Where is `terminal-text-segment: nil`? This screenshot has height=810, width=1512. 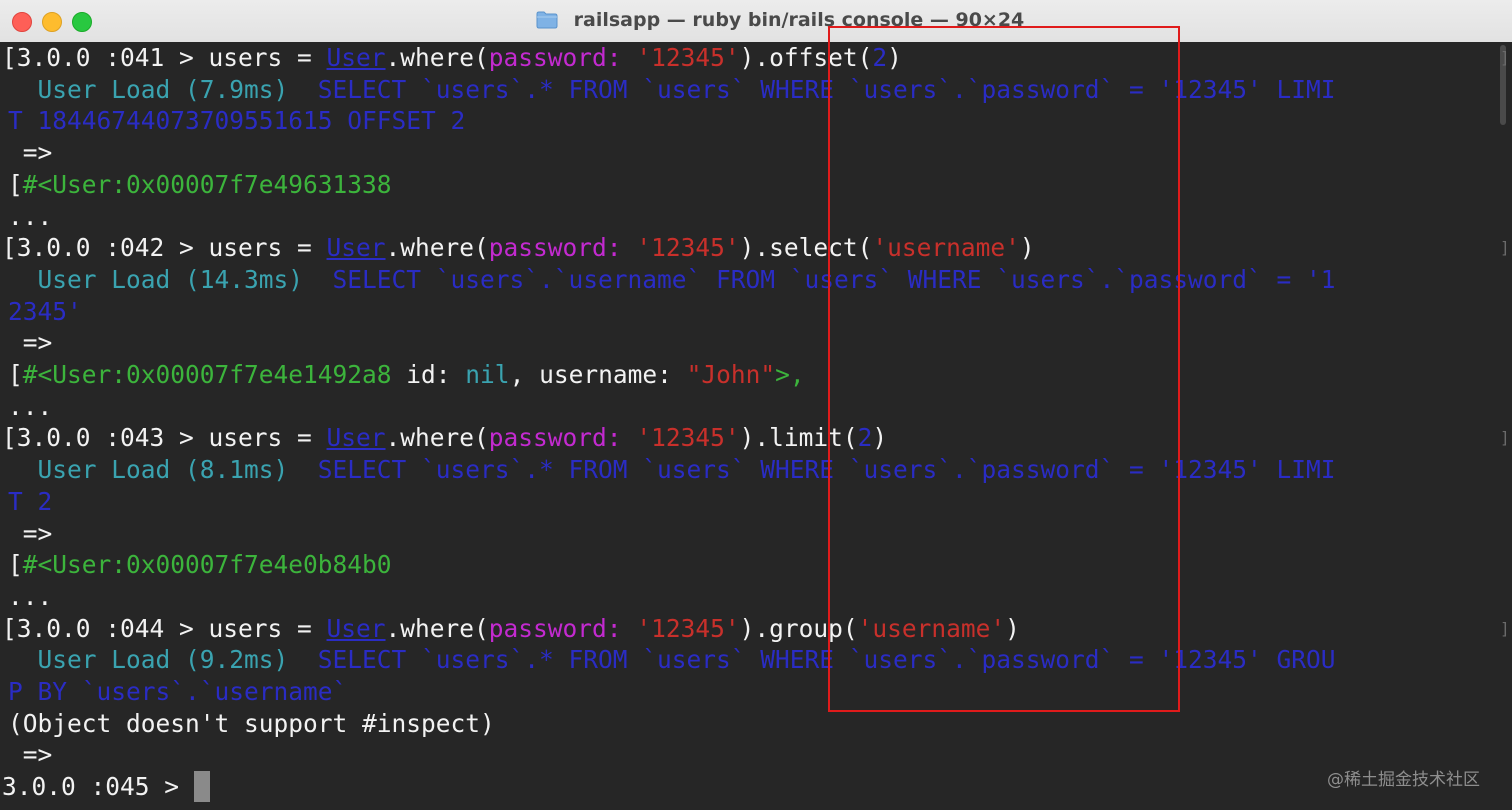
terminal-text-segment: nil is located at coordinates (487, 374).